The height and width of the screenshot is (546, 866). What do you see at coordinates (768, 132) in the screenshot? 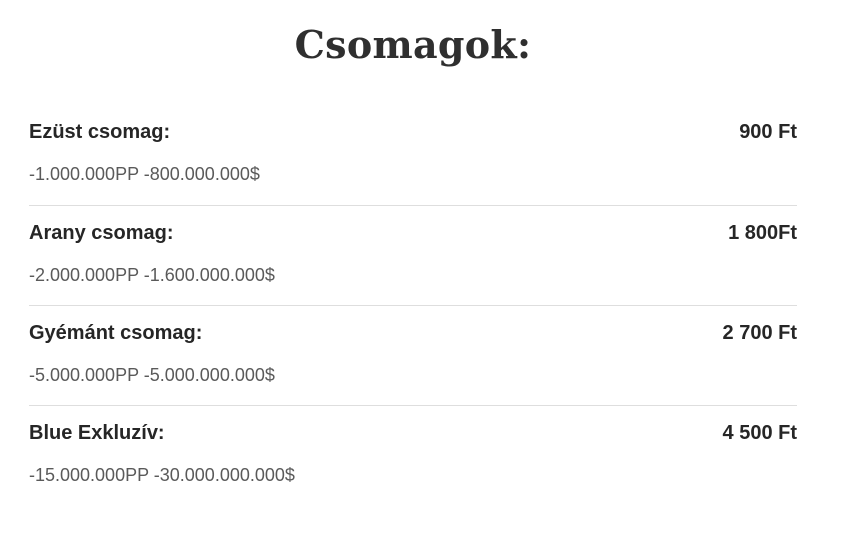
I see `package-price: 900 Ft` at bounding box center [768, 132].